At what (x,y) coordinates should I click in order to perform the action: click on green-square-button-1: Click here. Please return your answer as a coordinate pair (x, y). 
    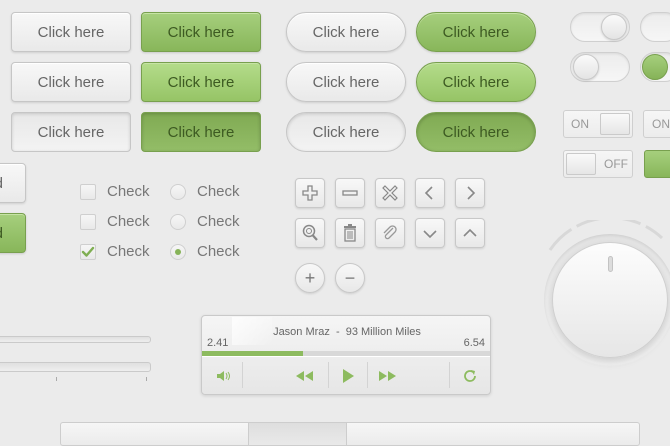
    Looking at the image, I should click on (201, 32).